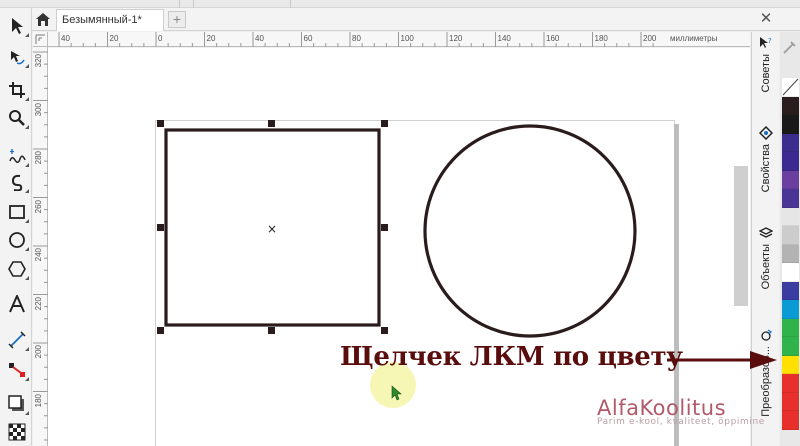 Image resolution: width=800 pixels, height=446 pixels. What do you see at coordinates (766, 19) in the screenshot?
I see `close-docker-icon: ✕` at bounding box center [766, 19].